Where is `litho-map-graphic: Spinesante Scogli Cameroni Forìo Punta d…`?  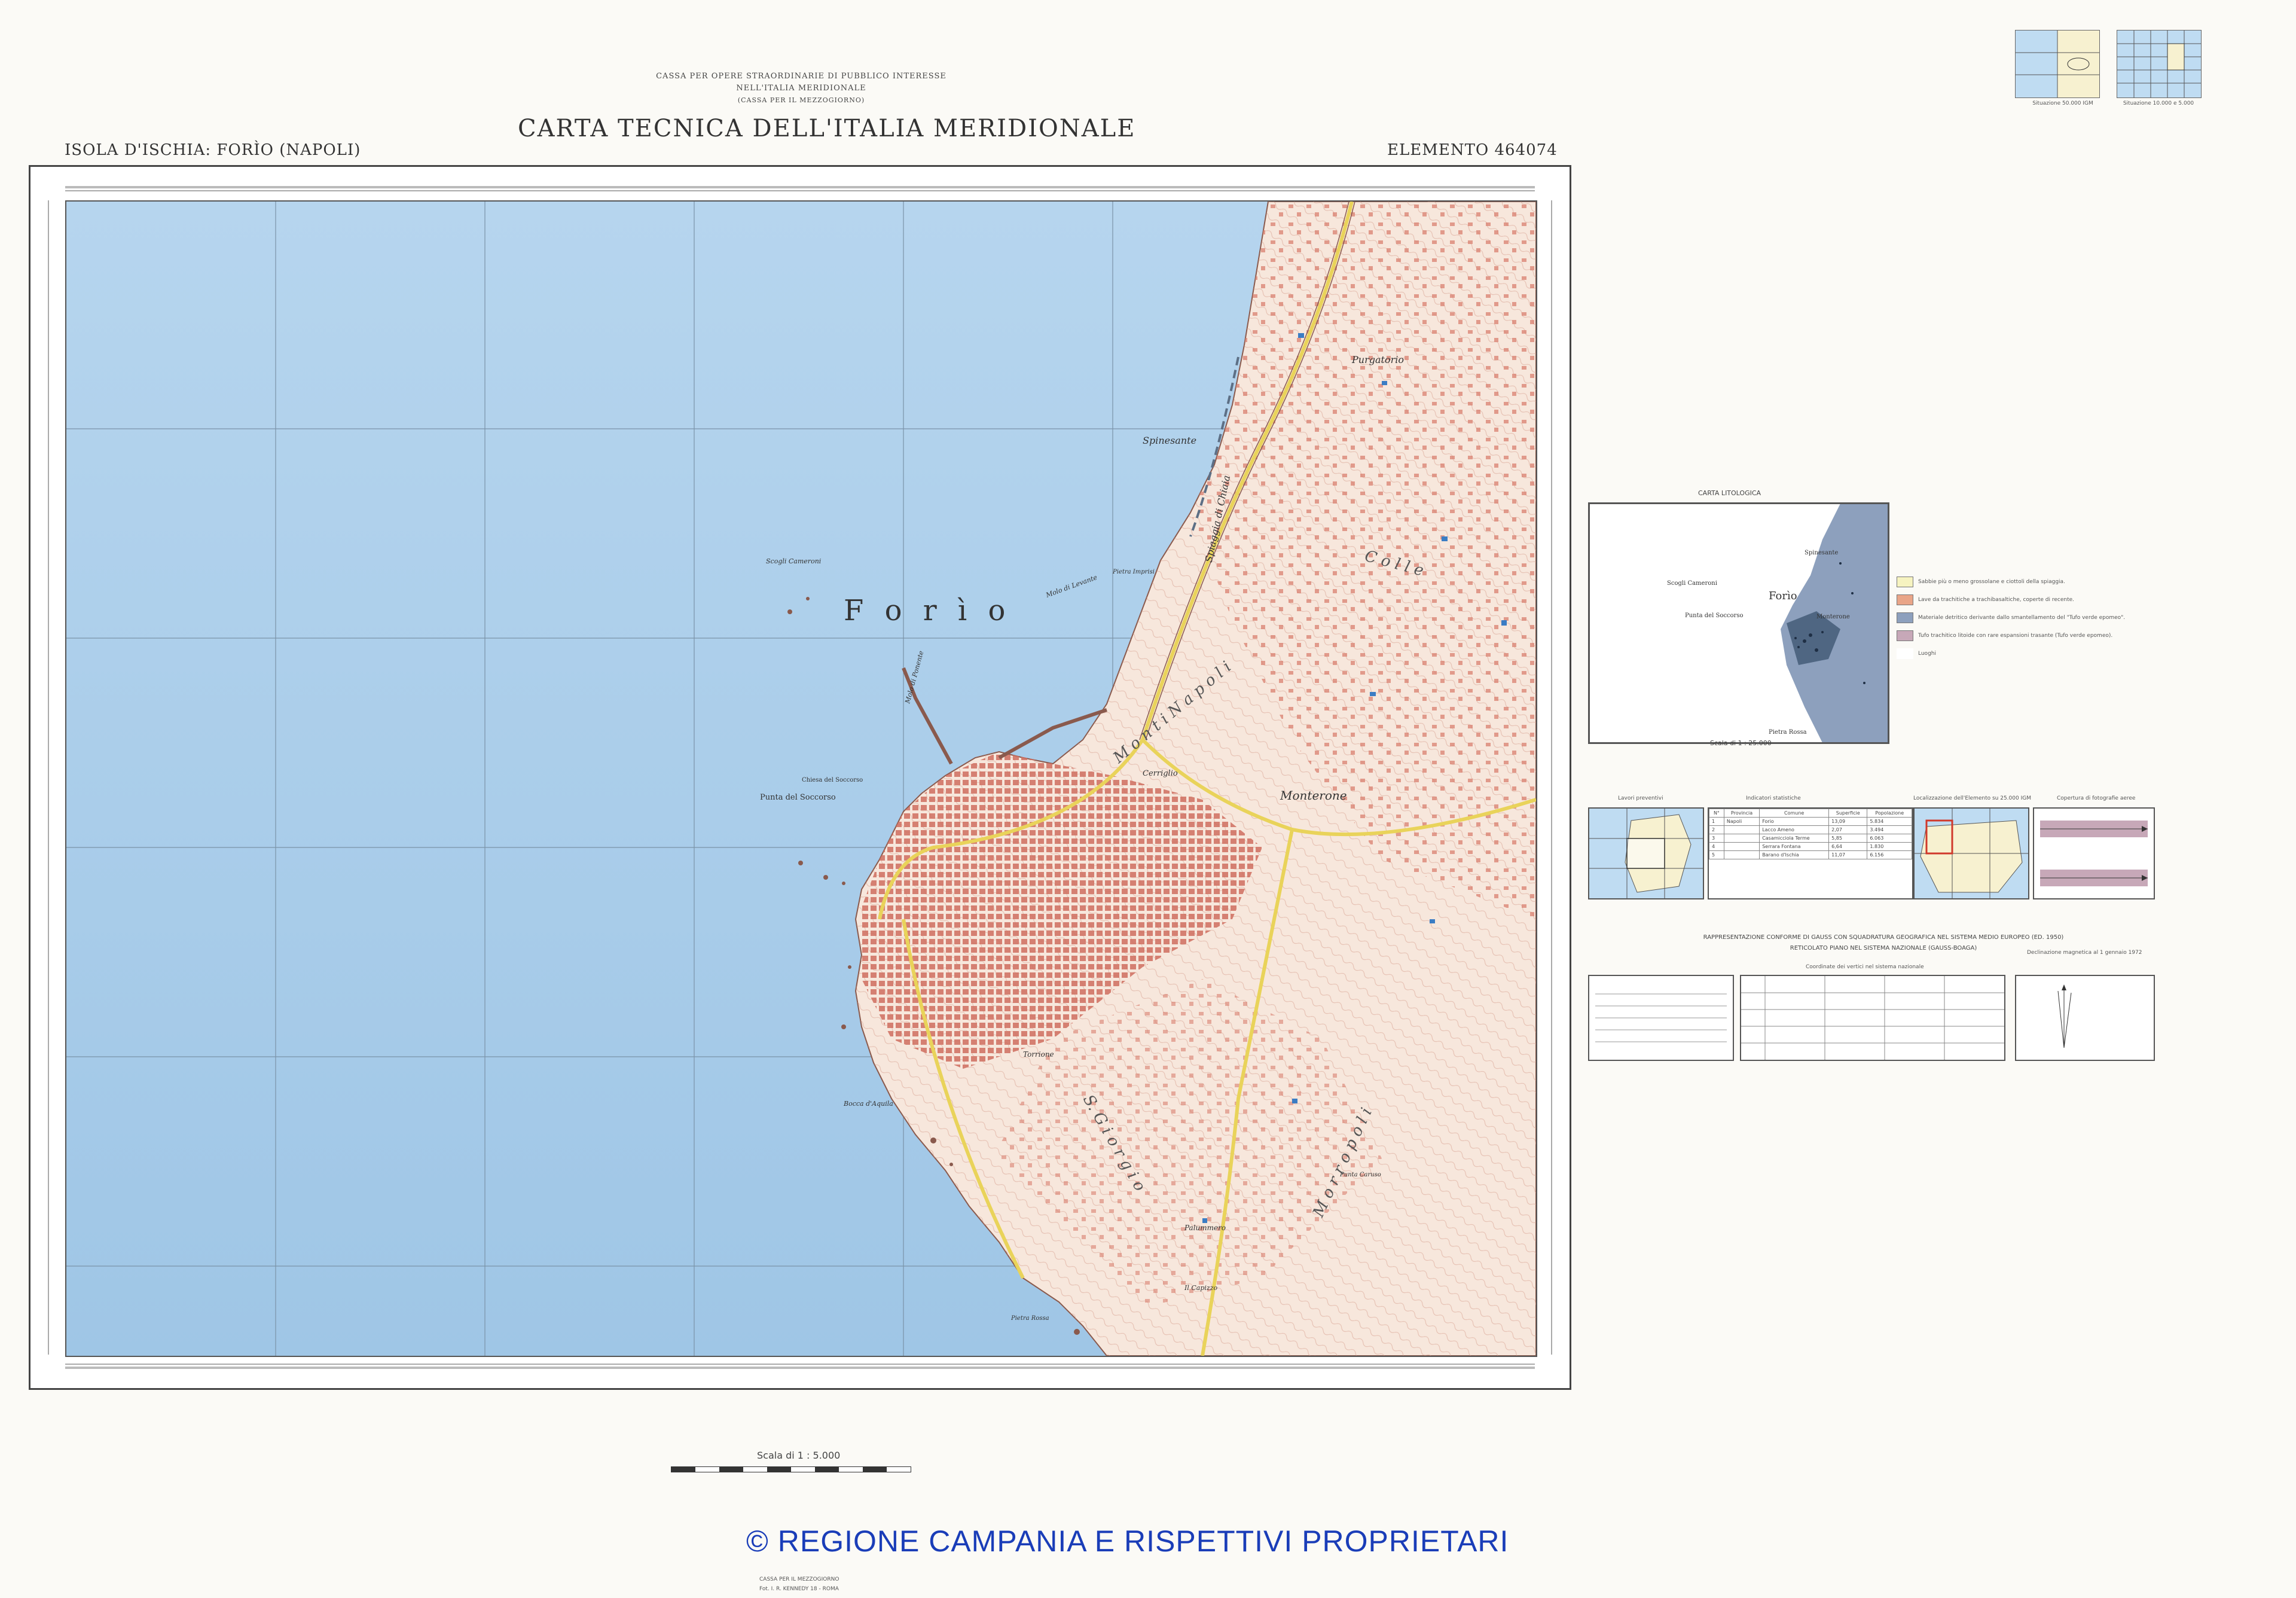
litho-map-graphic: Spinesante Scogli Cameroni Forìo Punta d… is located at coordinates (1739, 623).